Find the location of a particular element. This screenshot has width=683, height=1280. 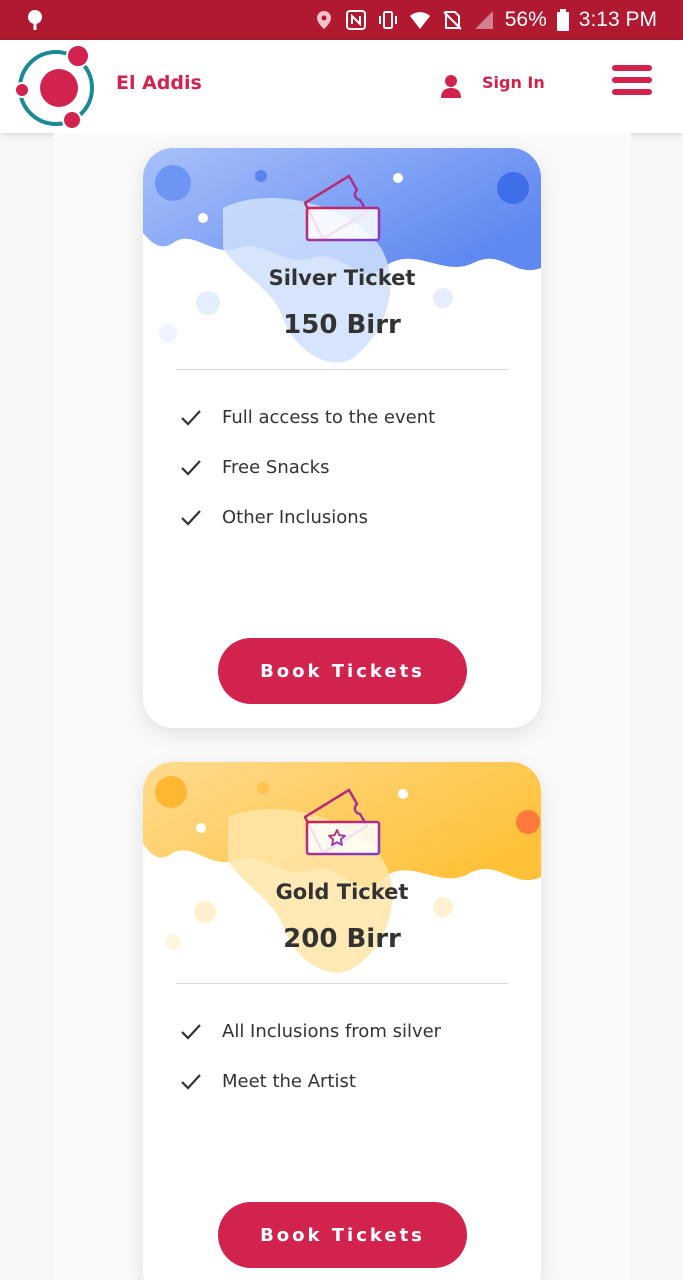

signal-icon is located at coordinates (483, 20).